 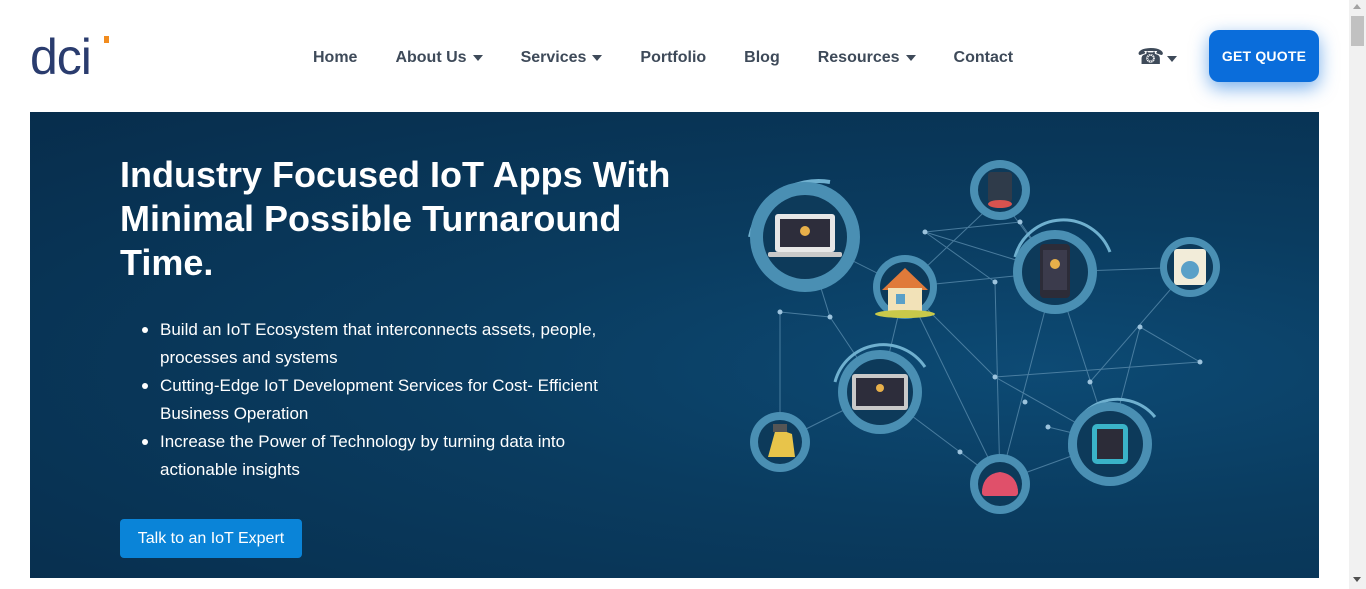 What do you see at coordinates (553, 57) in the screenshot?
I see `nav-label: Services` at bounding box center [553, 57].